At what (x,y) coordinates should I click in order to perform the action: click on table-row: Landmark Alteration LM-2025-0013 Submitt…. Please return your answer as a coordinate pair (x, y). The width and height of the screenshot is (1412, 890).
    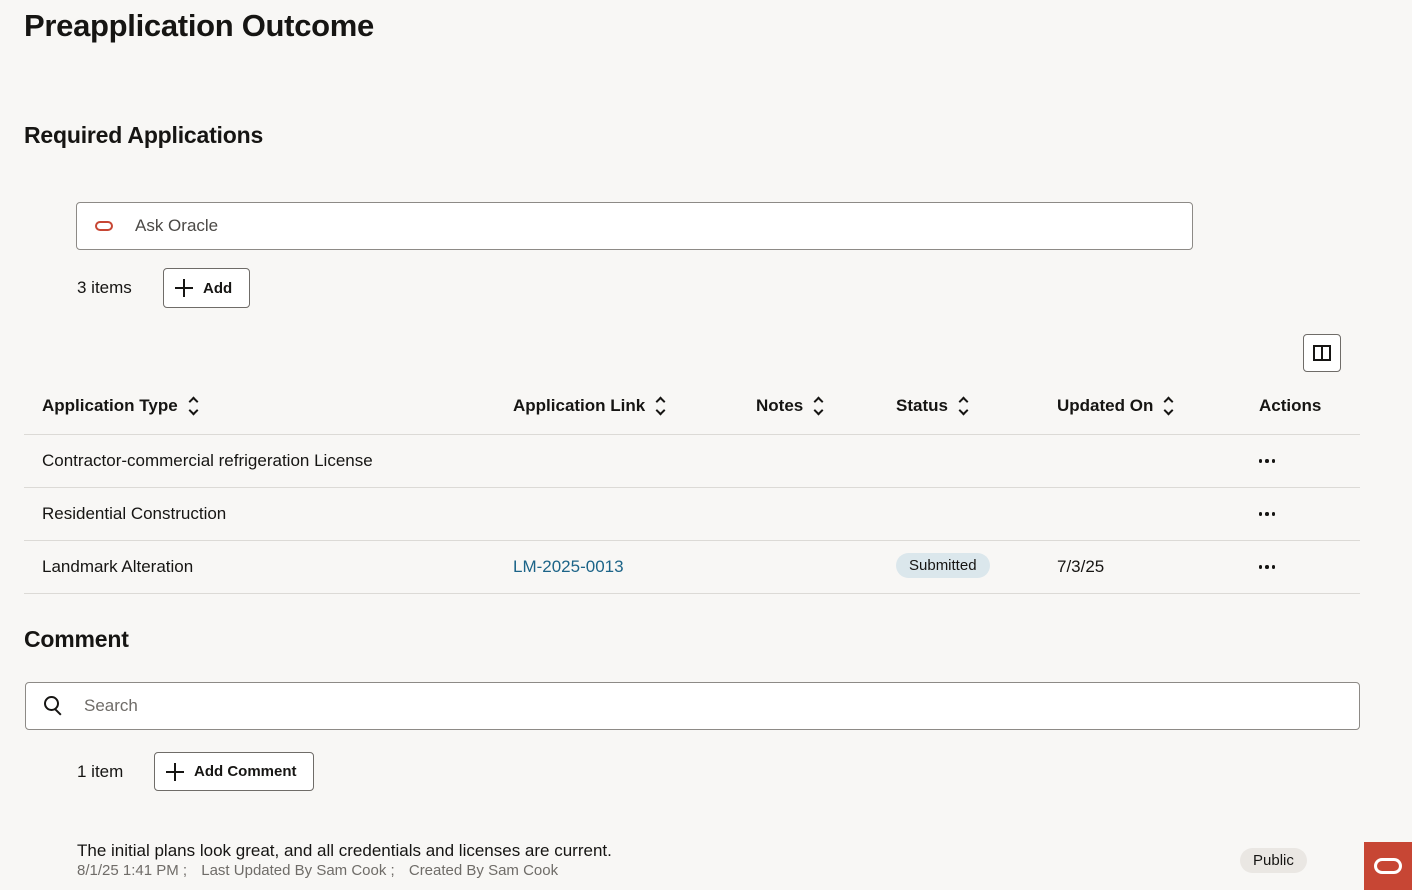
    Looking at the image, I should click on (692, 567).